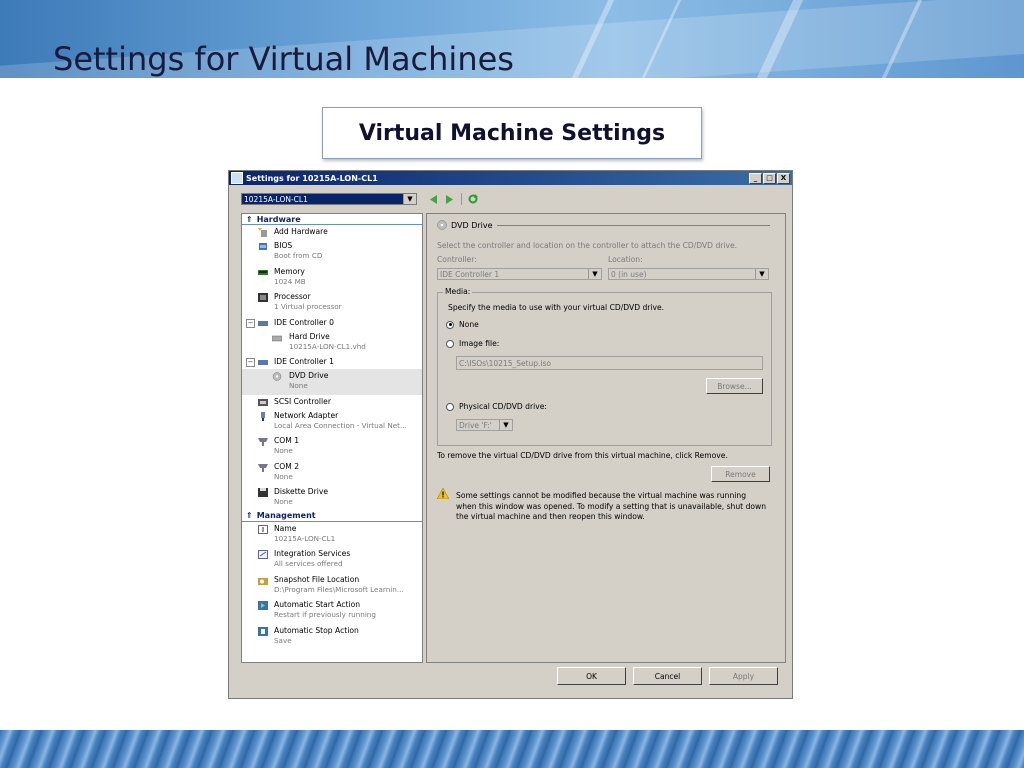  Describe the element at coordinates (332, 447) in the screenshot. I see `tree-item-com1: COM 1 None` at that location.